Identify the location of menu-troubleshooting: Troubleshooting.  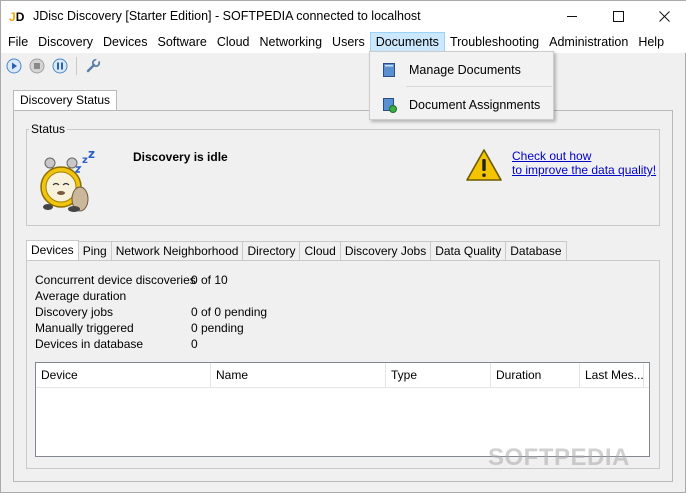
(494, 42).